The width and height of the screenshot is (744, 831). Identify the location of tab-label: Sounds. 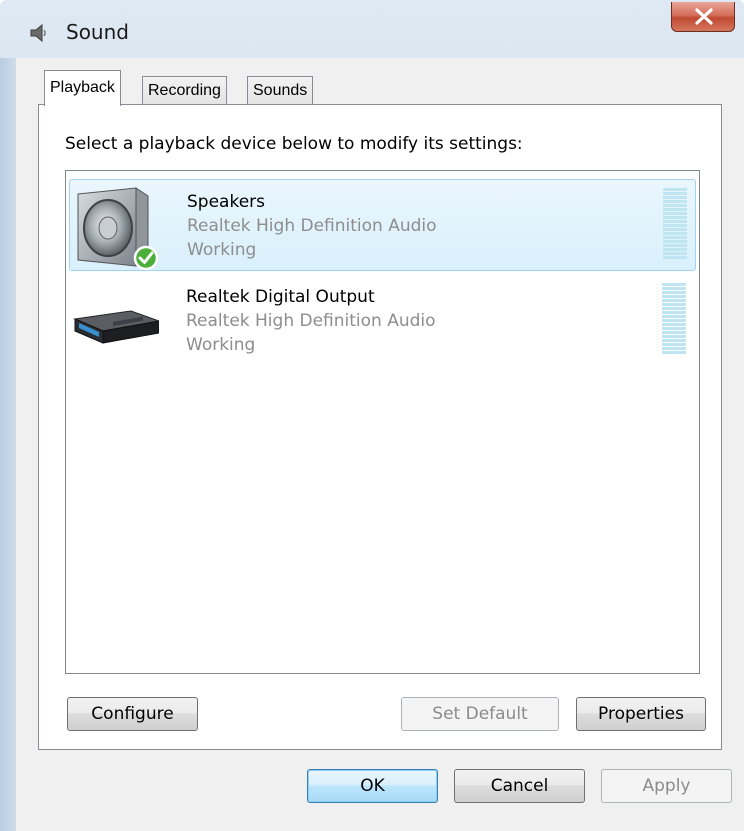
(280, 90).